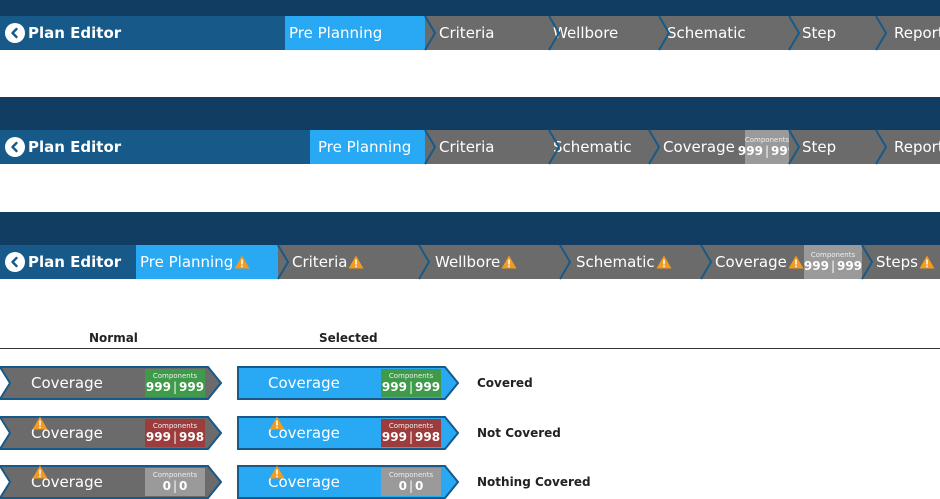  I want to click on coverage-chip-selected-nothing-covered: Coverage Components 0 | 0, so click(348, 482).